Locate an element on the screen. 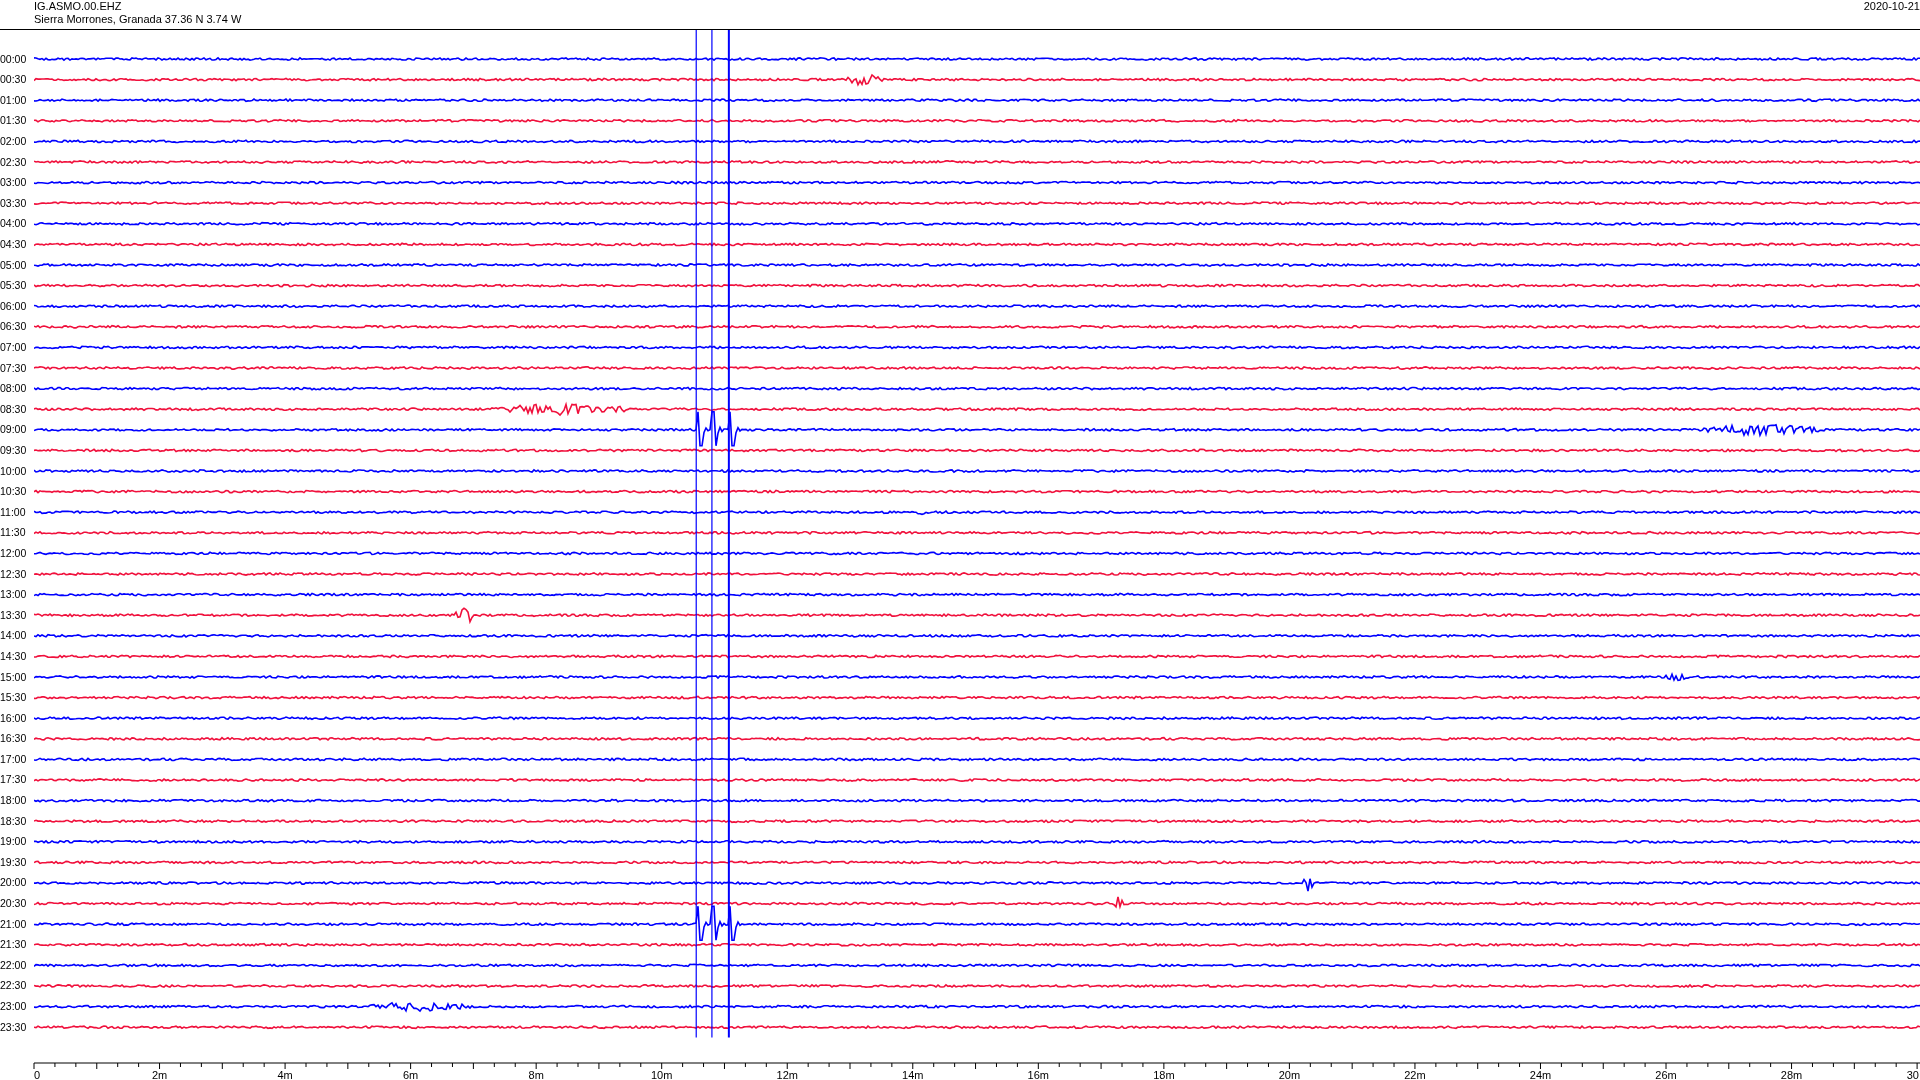 This screenshot has width=1920, height=1080. time-label: 06:00 is located at coordinates (14, 306).